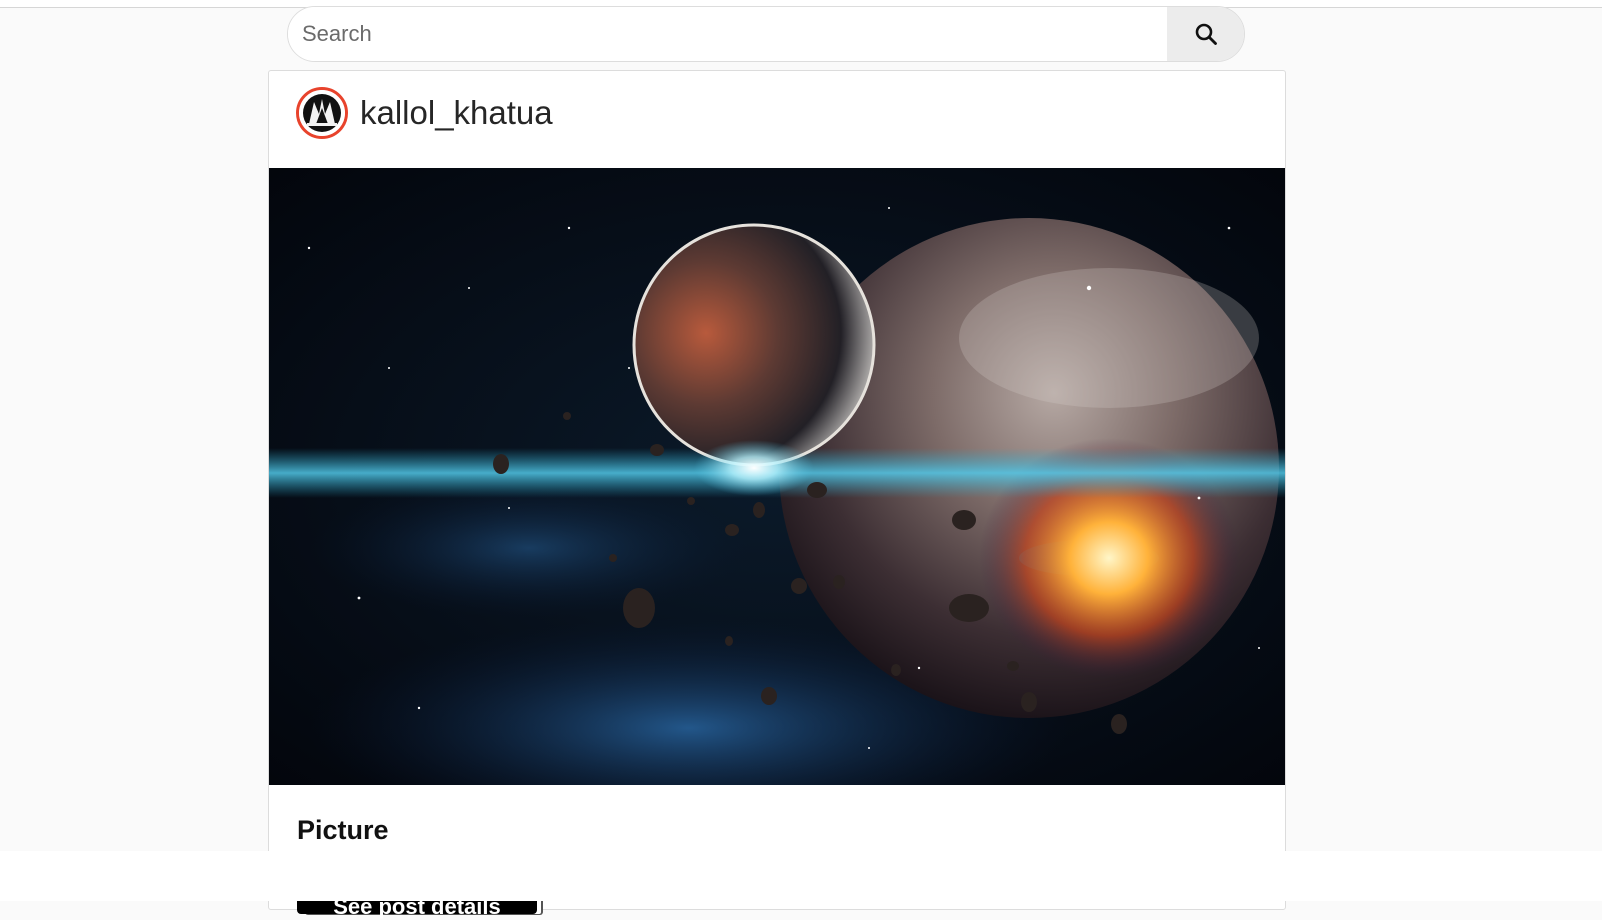 The width and height of the screenshot is (1602, 920). I want to click on search-icon, so click(1206, 34).